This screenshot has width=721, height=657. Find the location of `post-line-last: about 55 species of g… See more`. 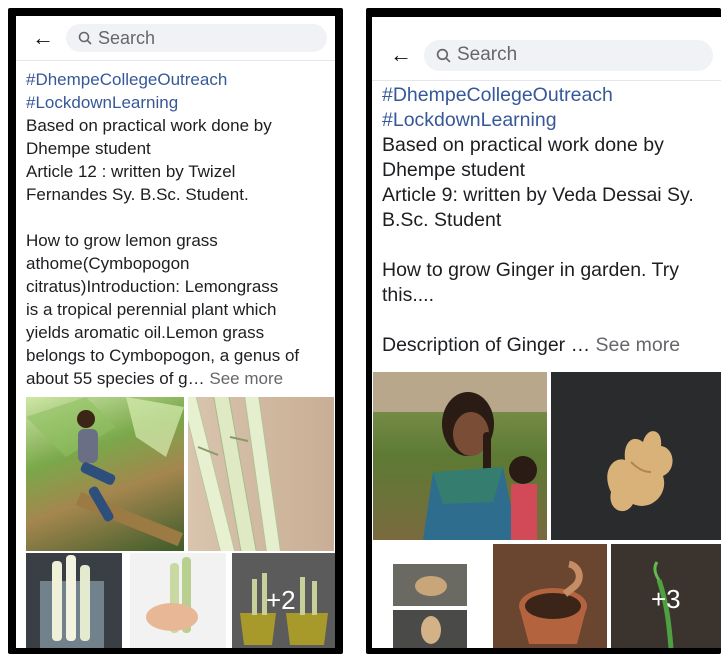

post-line-last: about 55 species of g… See more is located at coordinates (177, 378).